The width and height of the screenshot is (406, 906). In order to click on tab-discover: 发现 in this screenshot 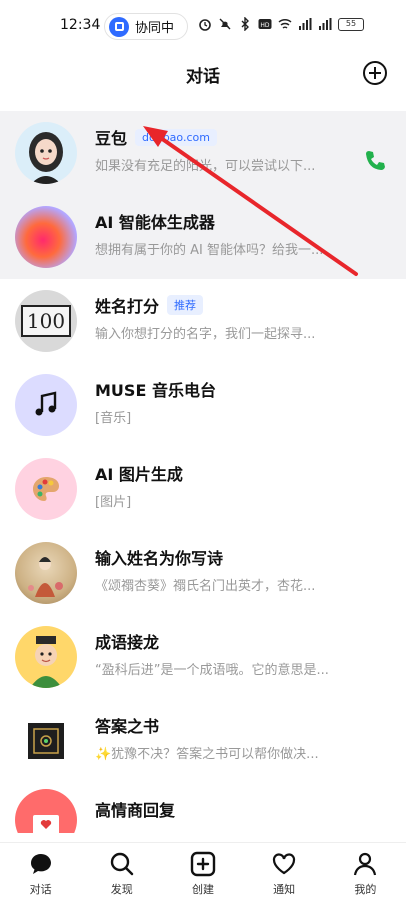, I will do `click(121, 874)`.